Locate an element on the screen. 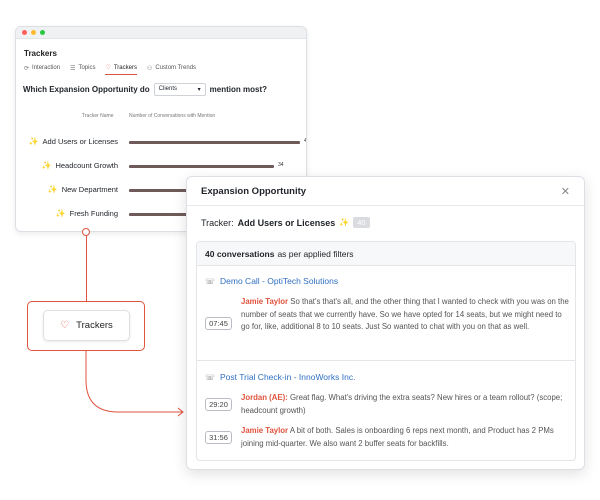 This screenshot has width=600, height=500. call-link: ☏ Demo Call - OptiTech Solutions is located at coordinates (271, 281).